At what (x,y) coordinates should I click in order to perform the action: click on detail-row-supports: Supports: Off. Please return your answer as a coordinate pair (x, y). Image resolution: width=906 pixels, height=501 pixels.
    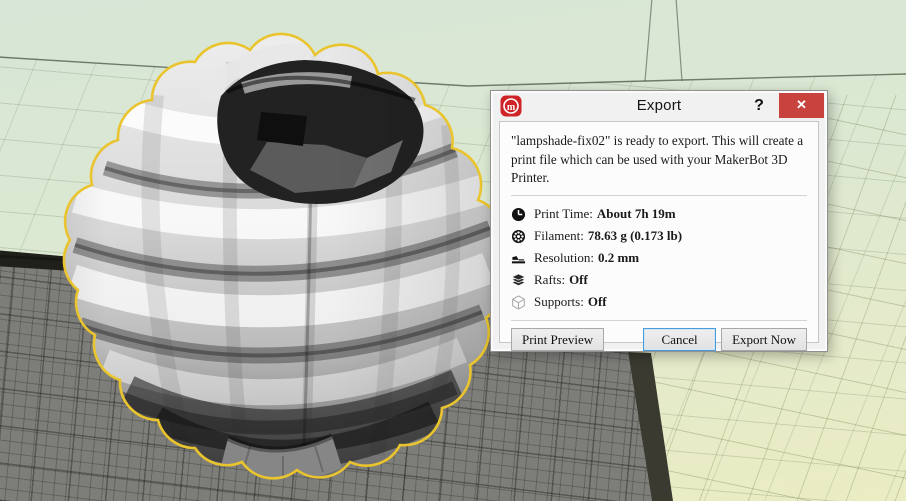
    Looking at the image, I should click on (659, 302).